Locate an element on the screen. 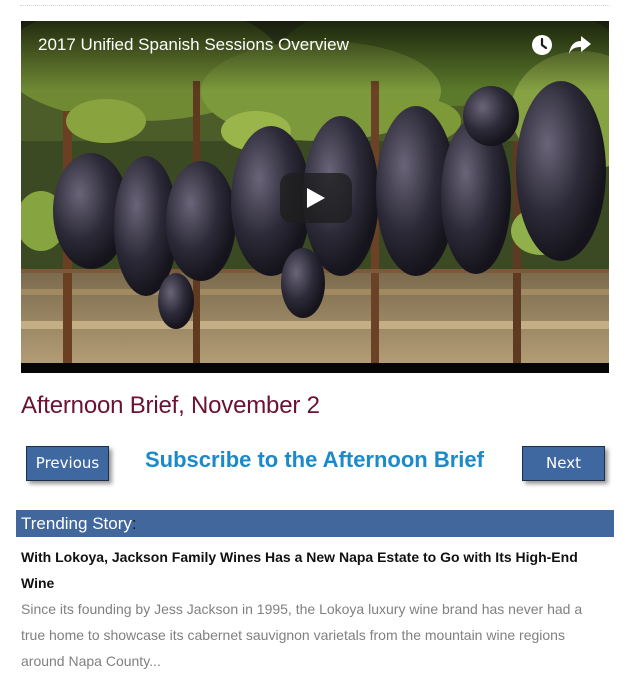 The height and width of the screenshot is (674, 630). top-divider is located at coordinates (315, 5).